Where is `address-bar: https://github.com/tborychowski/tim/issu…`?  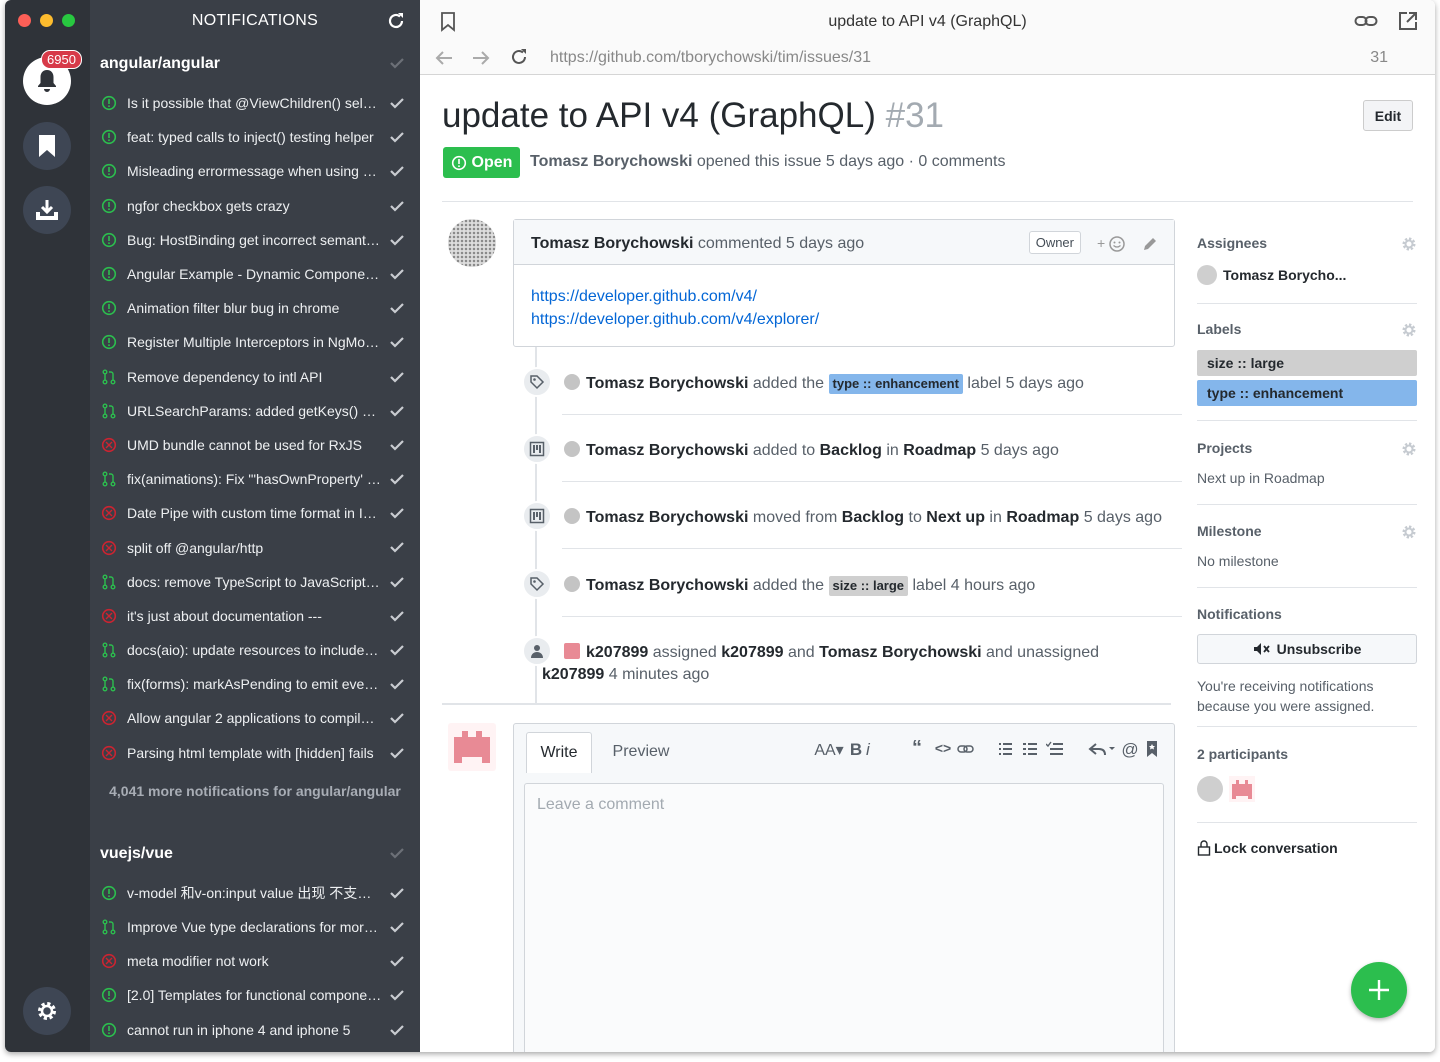 address-bar: https://github.com/tborychowski/tim/issu… is located at coordinates (710, 58).